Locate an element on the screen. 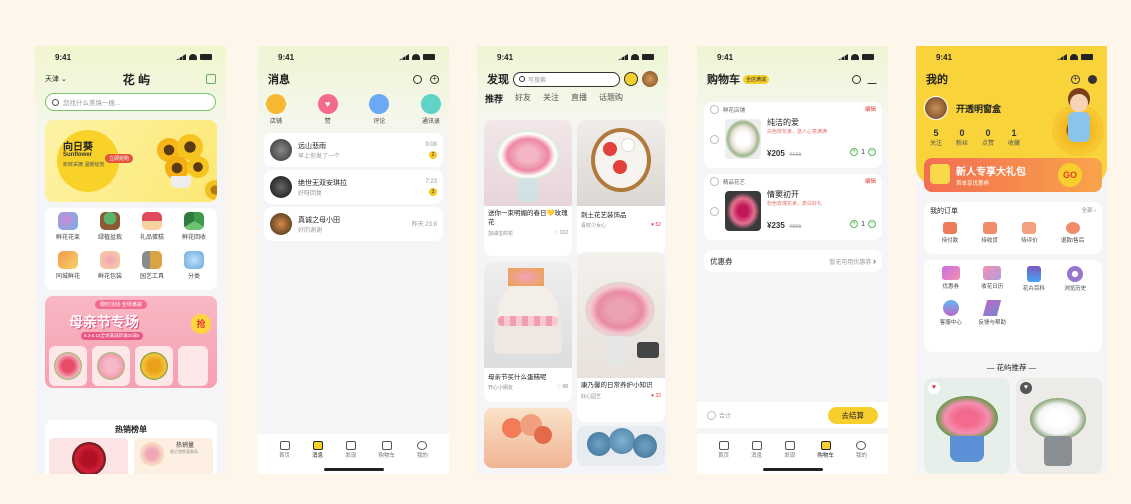 The height and width of the screenshot is (504, 1131). message-item: 真诚之母小田 好的谢谢 昨天 23:8 is located at coordinates (353, 224).